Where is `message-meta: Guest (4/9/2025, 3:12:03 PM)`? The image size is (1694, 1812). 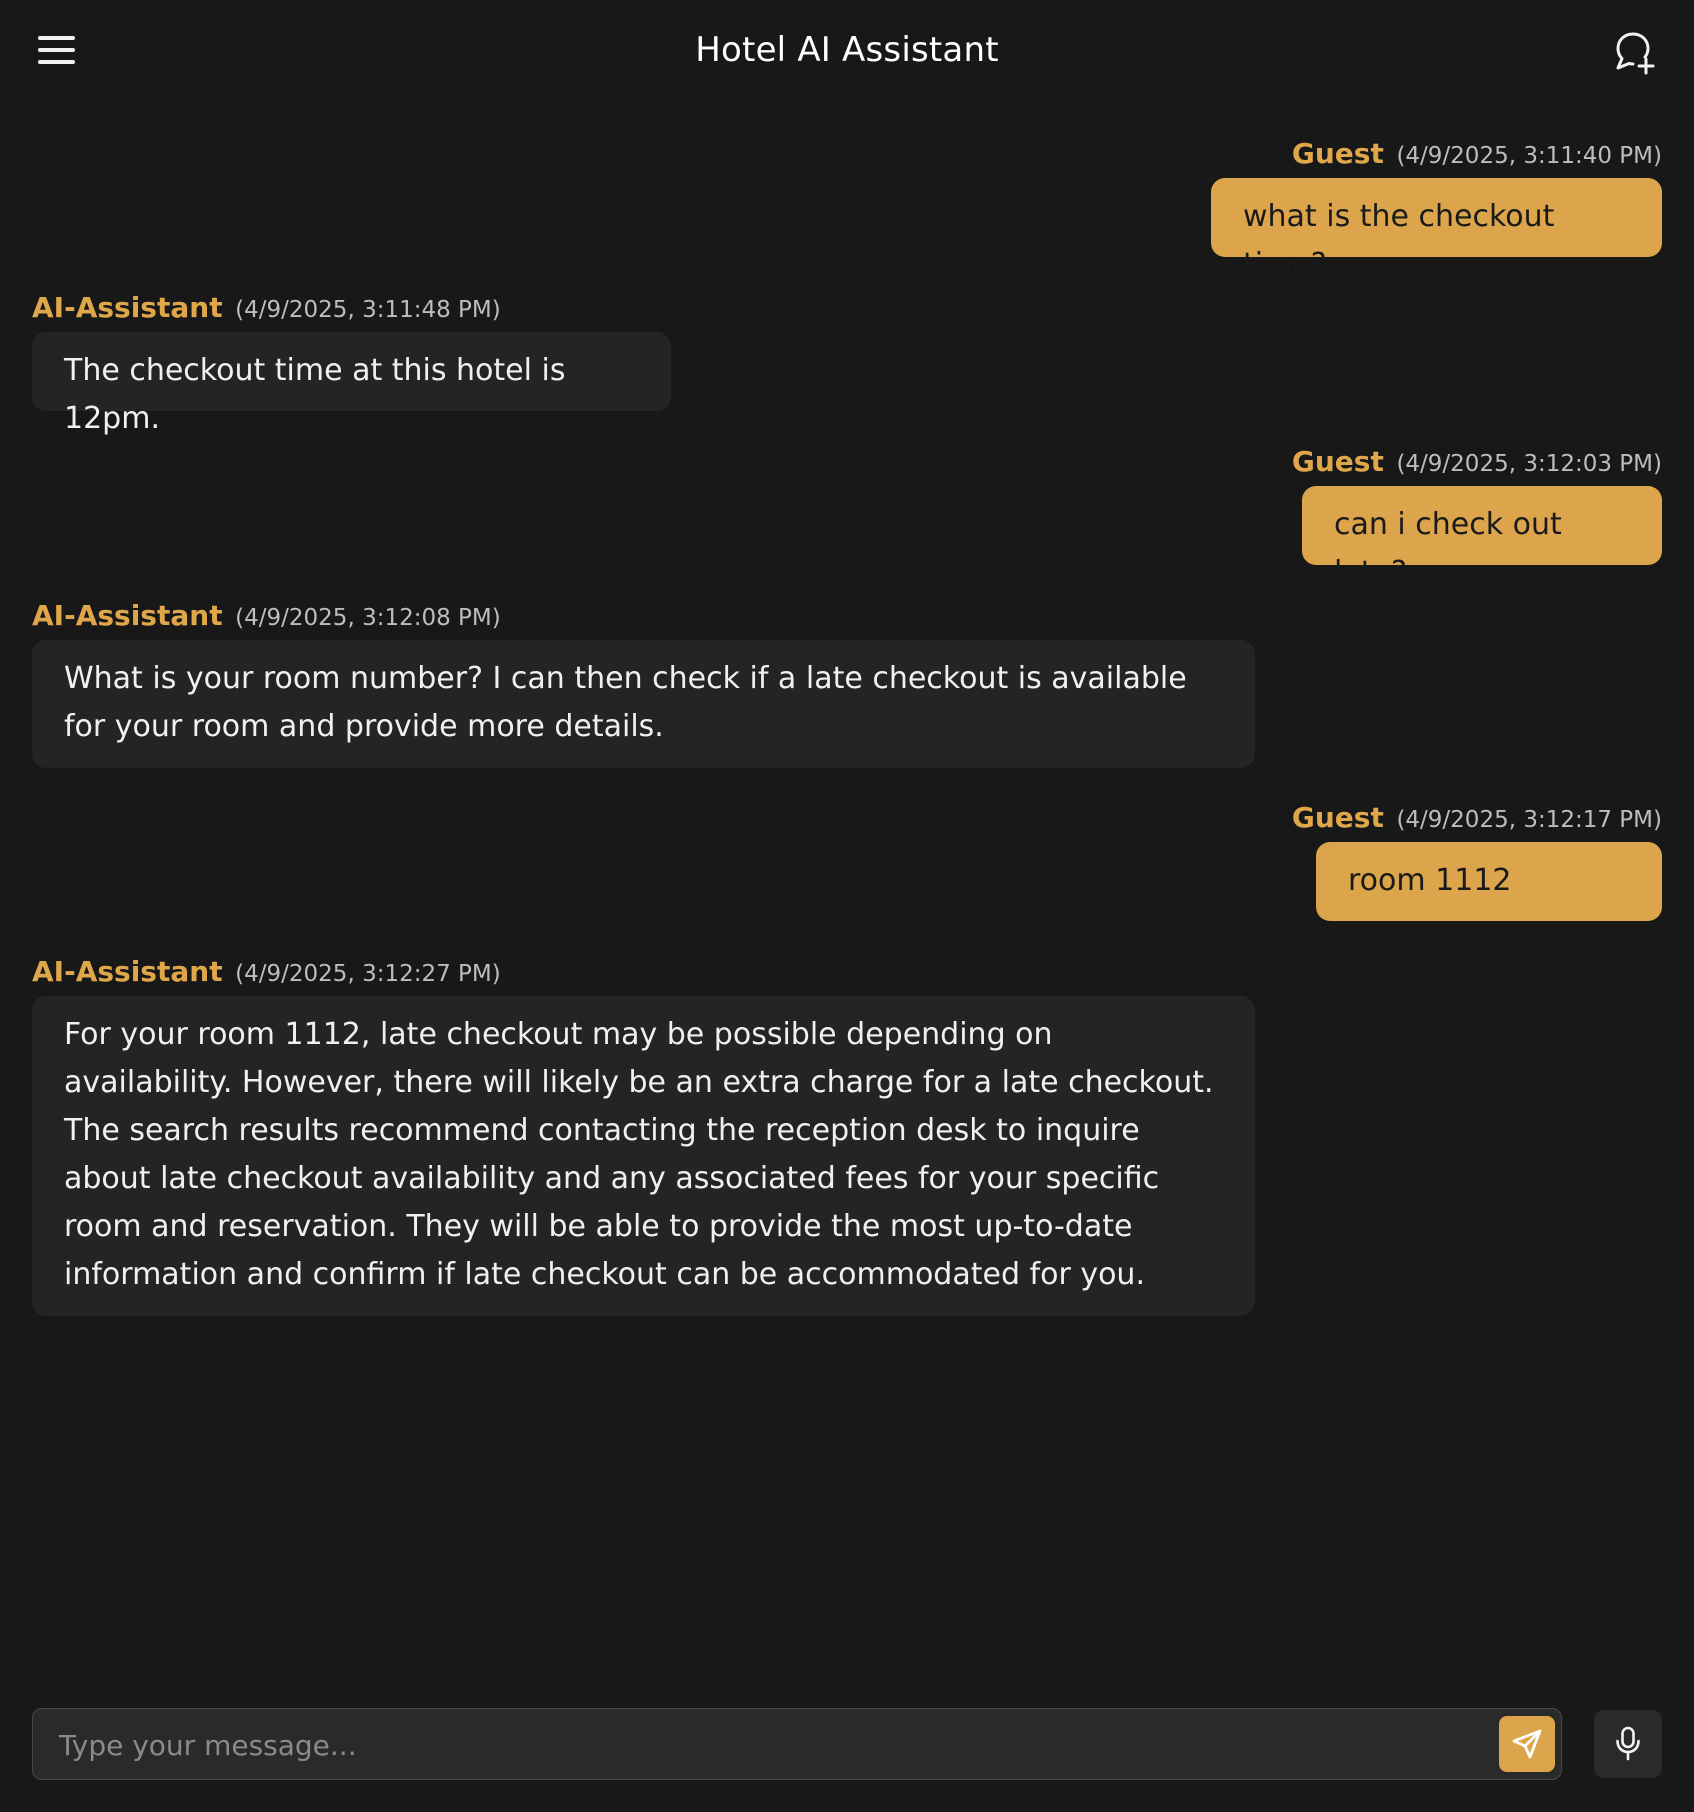
message-meta: Guest (4/9/2025, 3:12:03 PM) is located at coordinates (1477, 463).